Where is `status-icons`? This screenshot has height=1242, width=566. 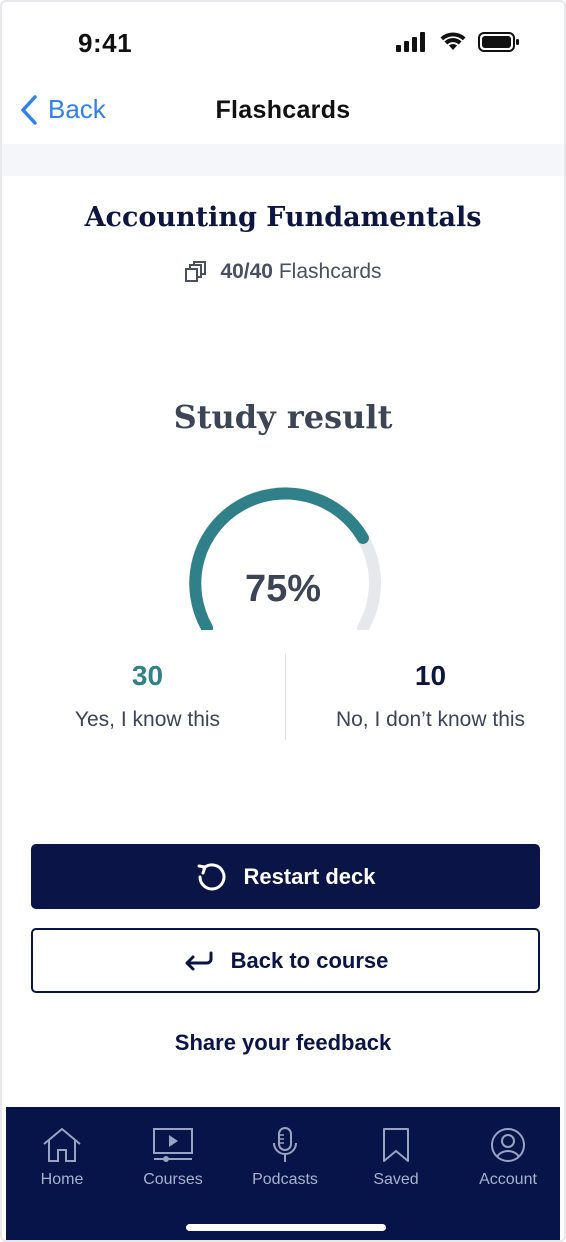 status-icons is located at coordinates (458, 42).